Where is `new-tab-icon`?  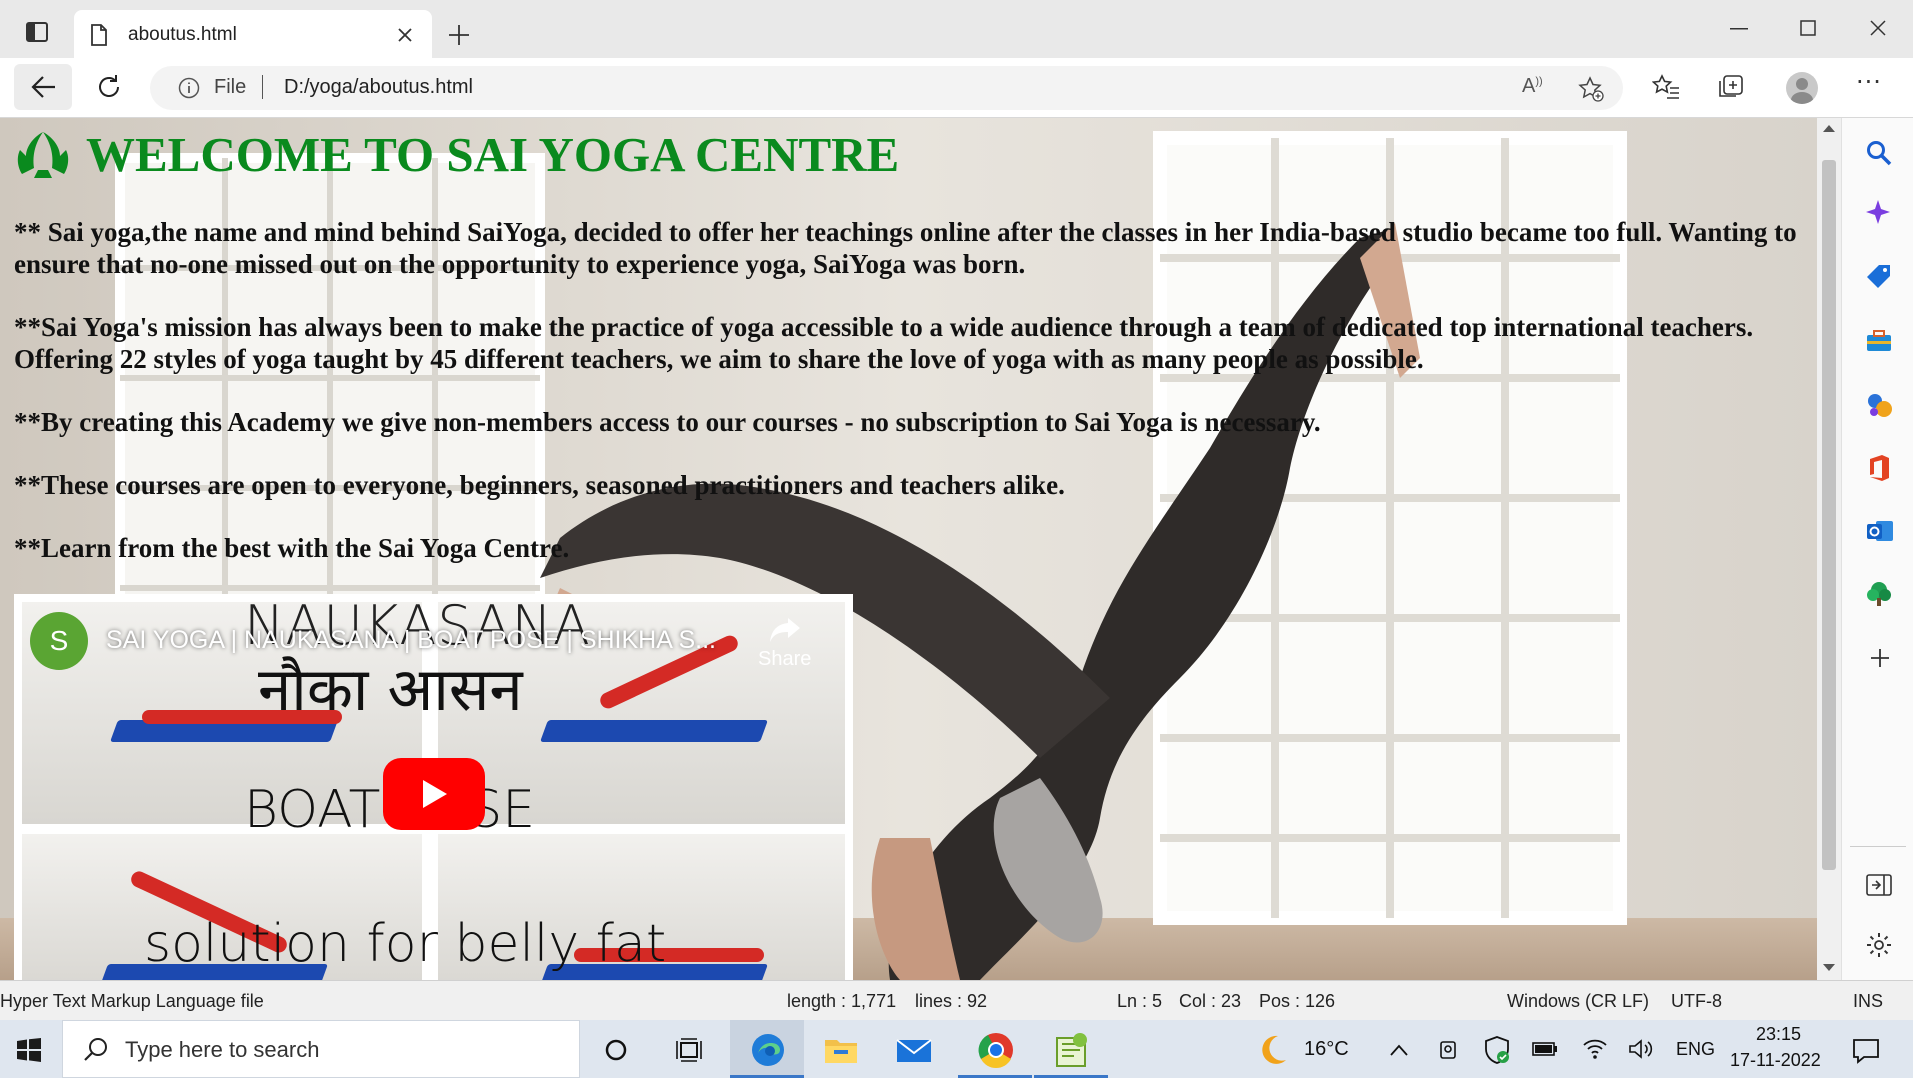 new-tab-icon is located at coordinates (459, 35).